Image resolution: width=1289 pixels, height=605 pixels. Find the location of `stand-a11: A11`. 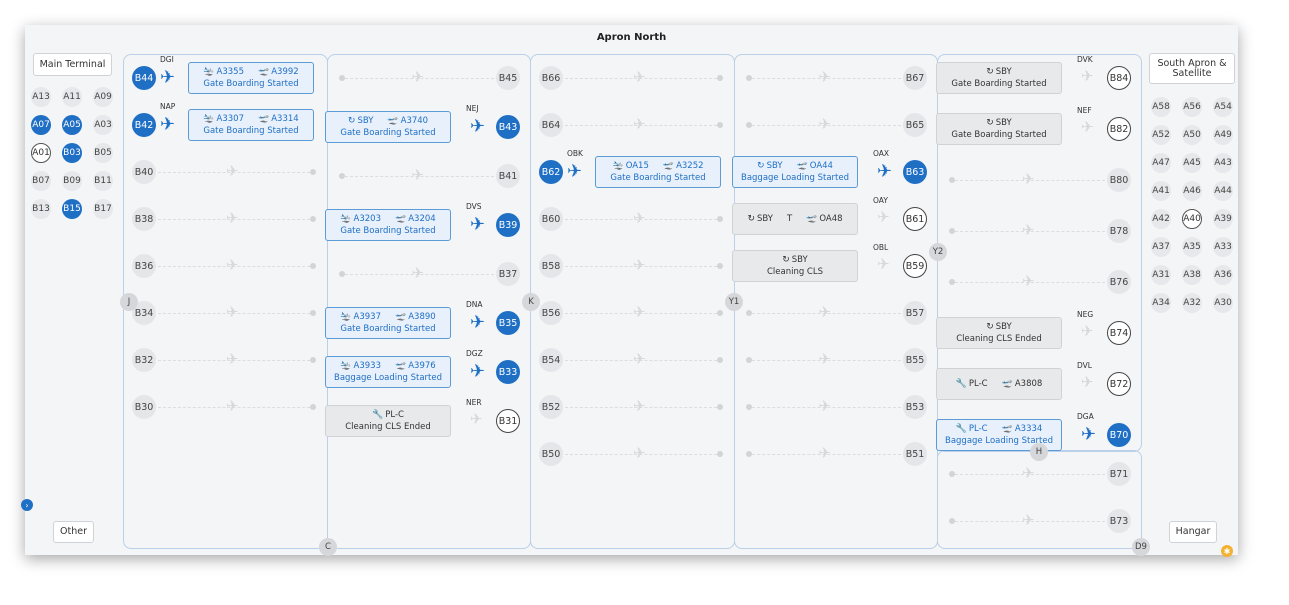

stand-a11: A11 is located at coordinates (72, 97).